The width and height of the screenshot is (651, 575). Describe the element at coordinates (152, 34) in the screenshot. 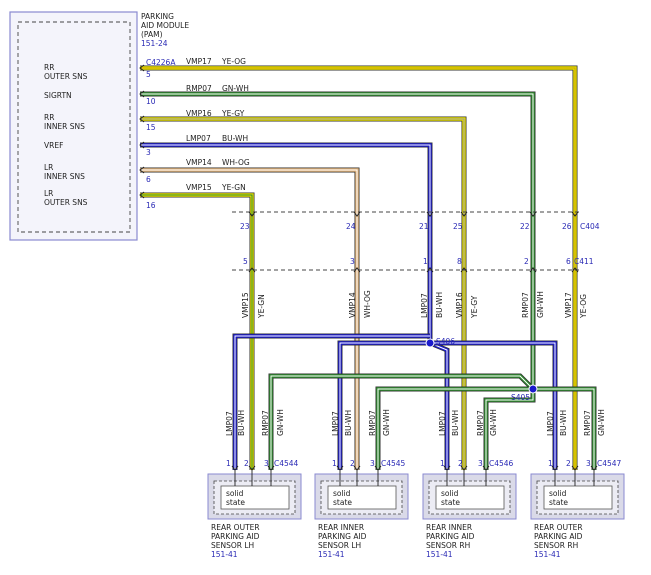

I see `module-title-line-3: (PAM)` at that location.